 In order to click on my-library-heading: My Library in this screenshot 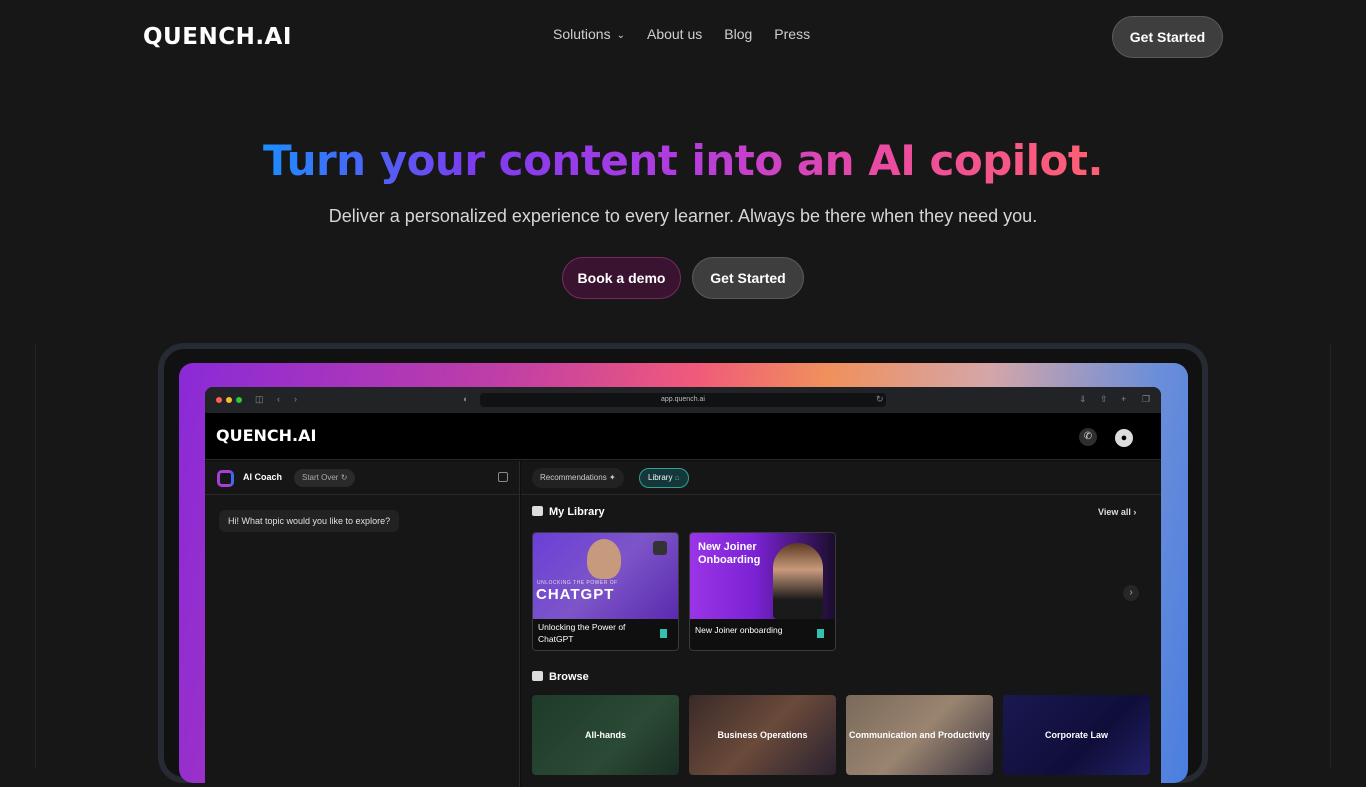, I will do `click(568, 512)`.